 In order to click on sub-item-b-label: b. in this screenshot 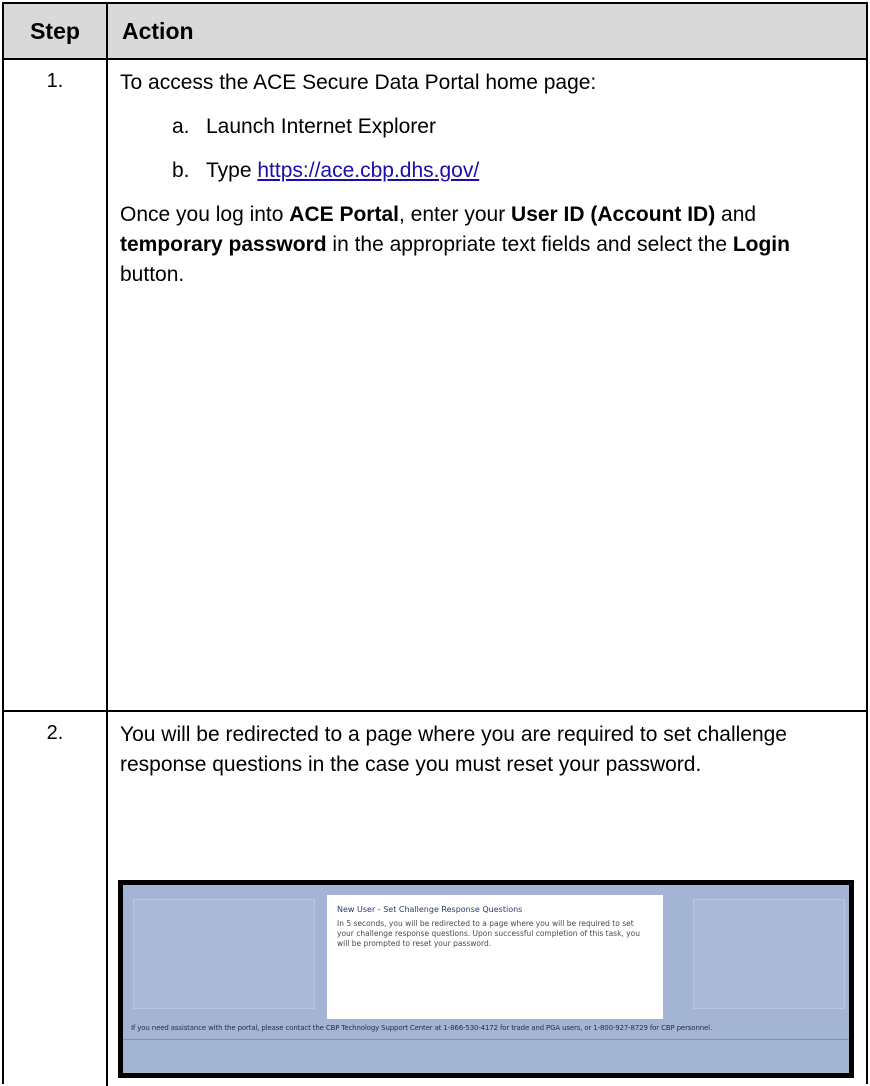, I will do `click(181, 170)`.